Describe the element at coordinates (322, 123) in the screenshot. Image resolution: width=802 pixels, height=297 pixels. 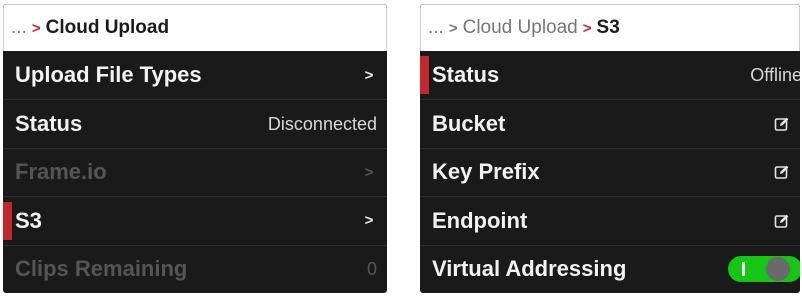
I see `status-value: Disconnected` at that location.